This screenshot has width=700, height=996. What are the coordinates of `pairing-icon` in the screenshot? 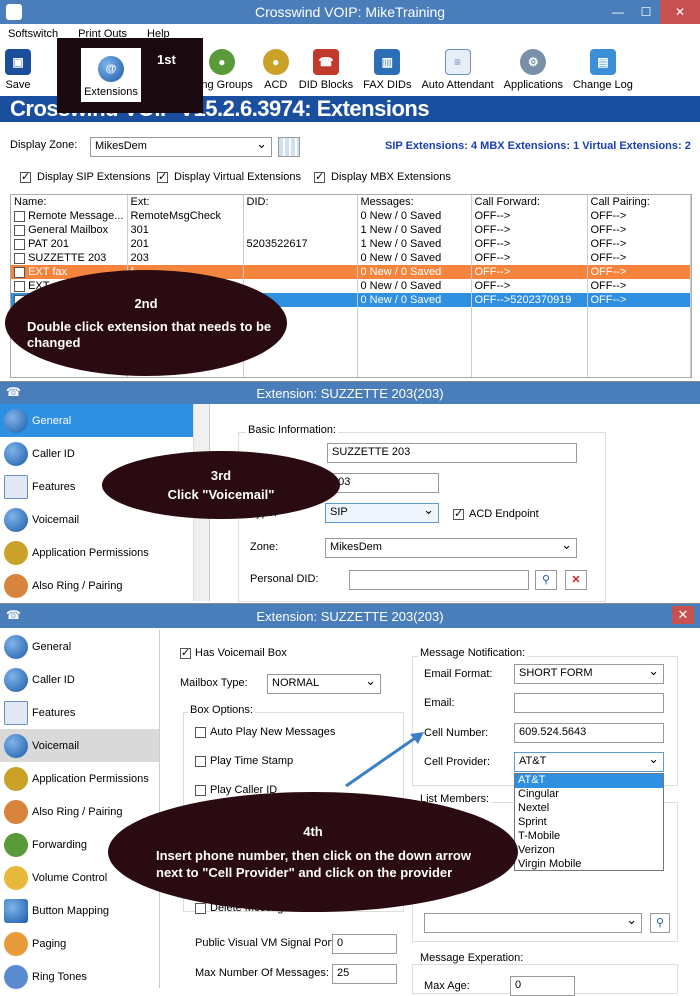 It's located at (16, 585).